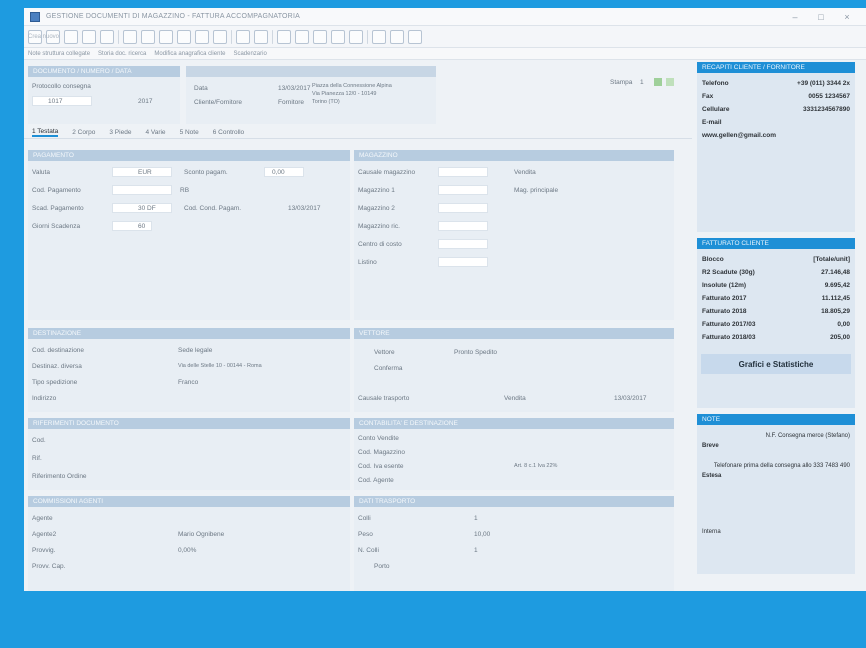 The height and width of the screenshot is (648, 866). I want to click on contact-row: E-mail, so click(776, 122).